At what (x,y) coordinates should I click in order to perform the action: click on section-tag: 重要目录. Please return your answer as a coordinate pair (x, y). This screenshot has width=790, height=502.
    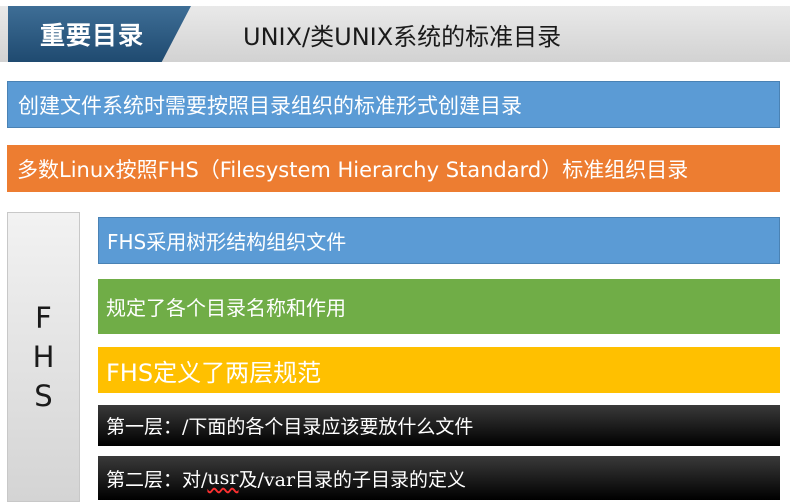
    Looking at the image, I should click on (99, 34).